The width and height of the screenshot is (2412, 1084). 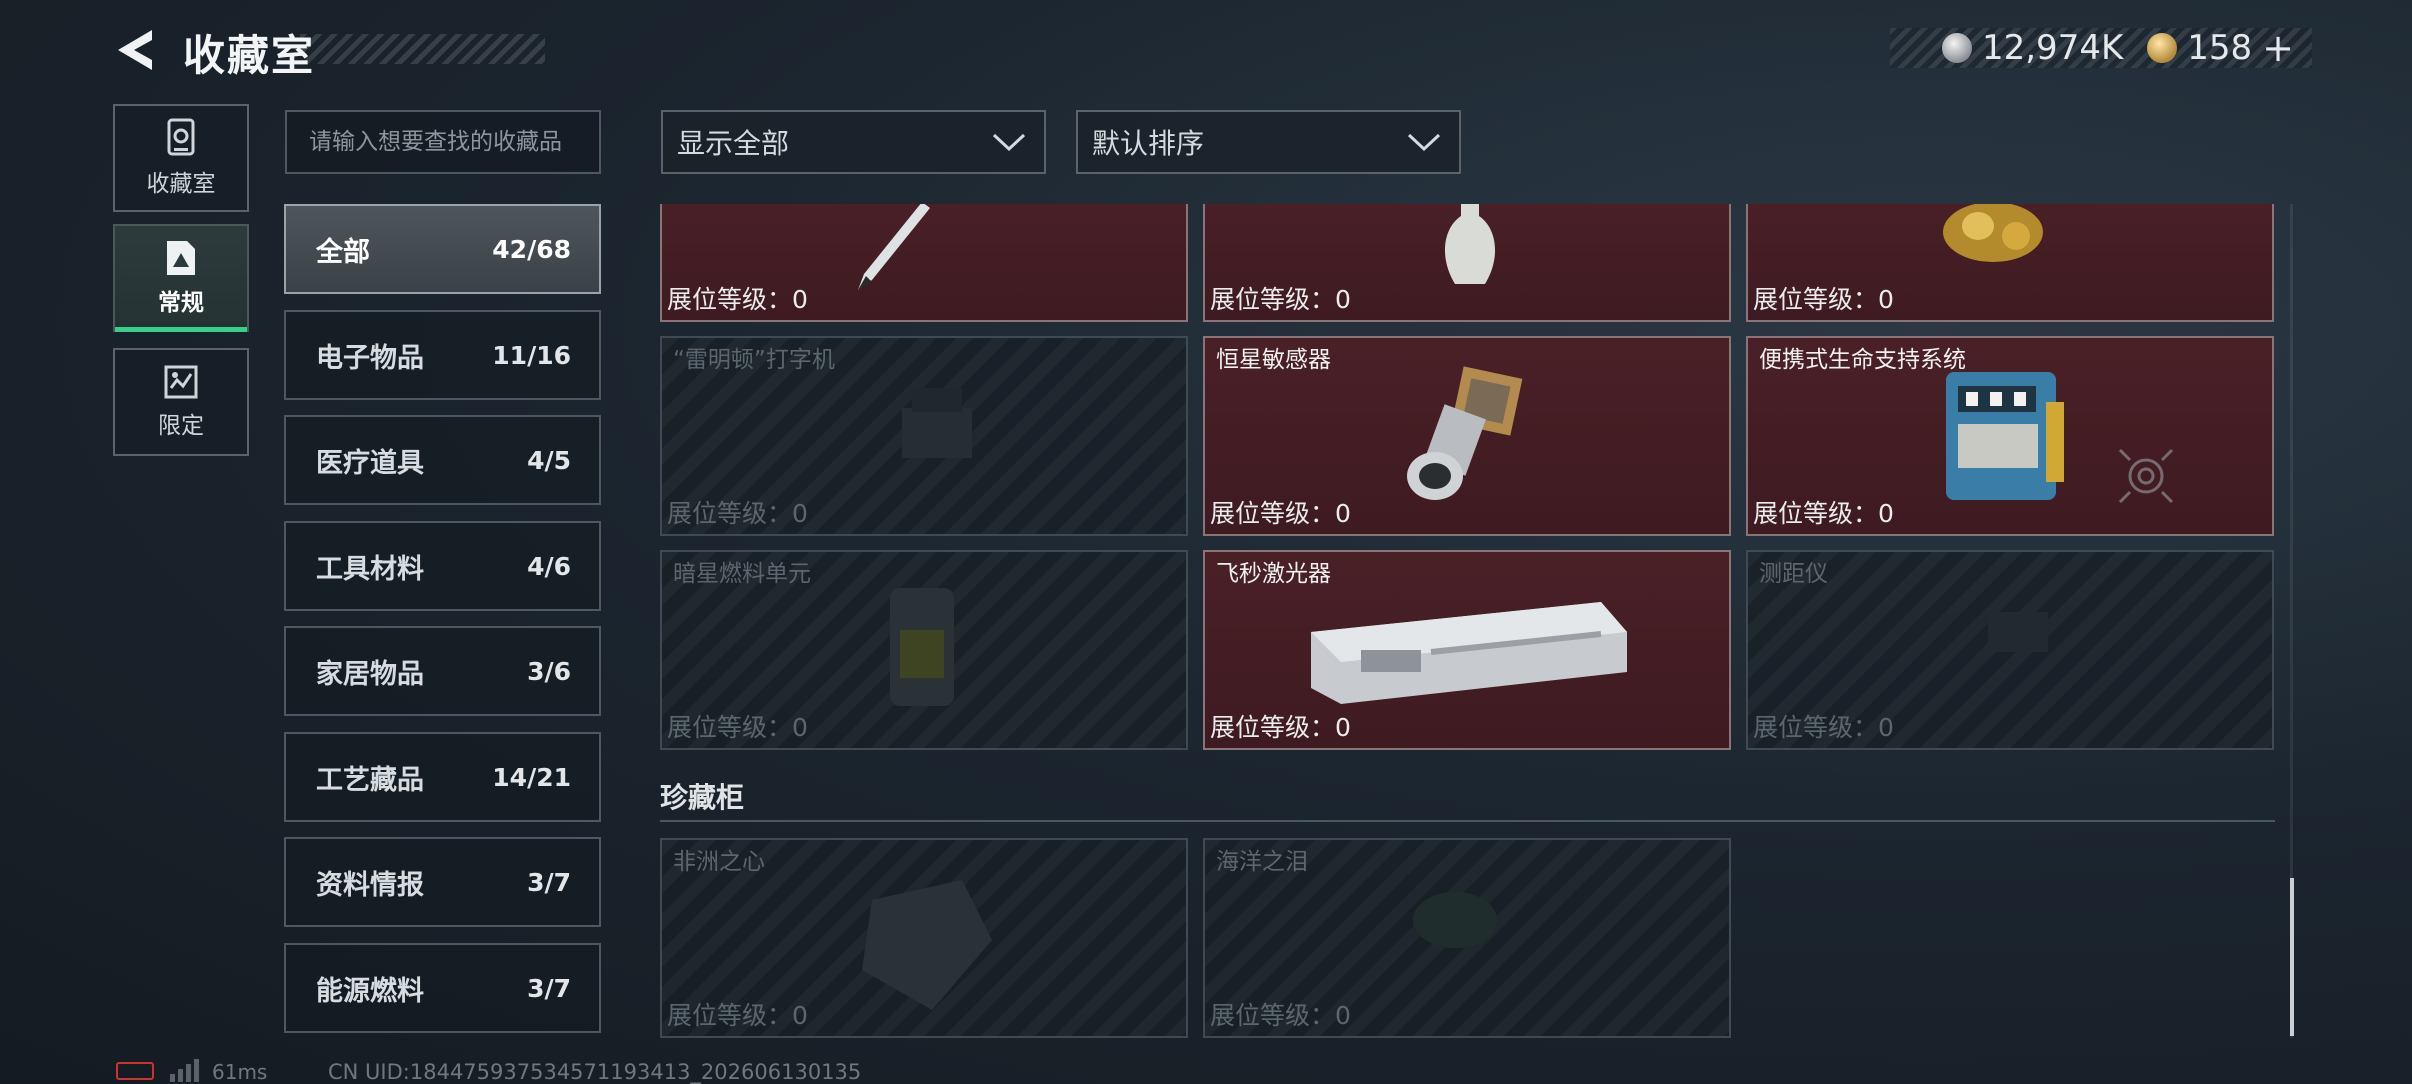 What do you see at coordinates (1148, 143) in the screenshot?
I see `sort-value: 默认排序` at bounding box center [1148, 143].